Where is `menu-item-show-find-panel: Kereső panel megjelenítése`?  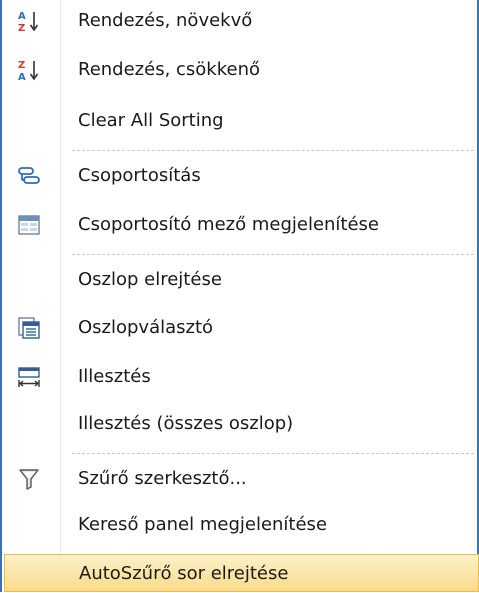
menu-item-show-find-panel: Kereső panel megjelenítése is located at coordinates (241, 525).